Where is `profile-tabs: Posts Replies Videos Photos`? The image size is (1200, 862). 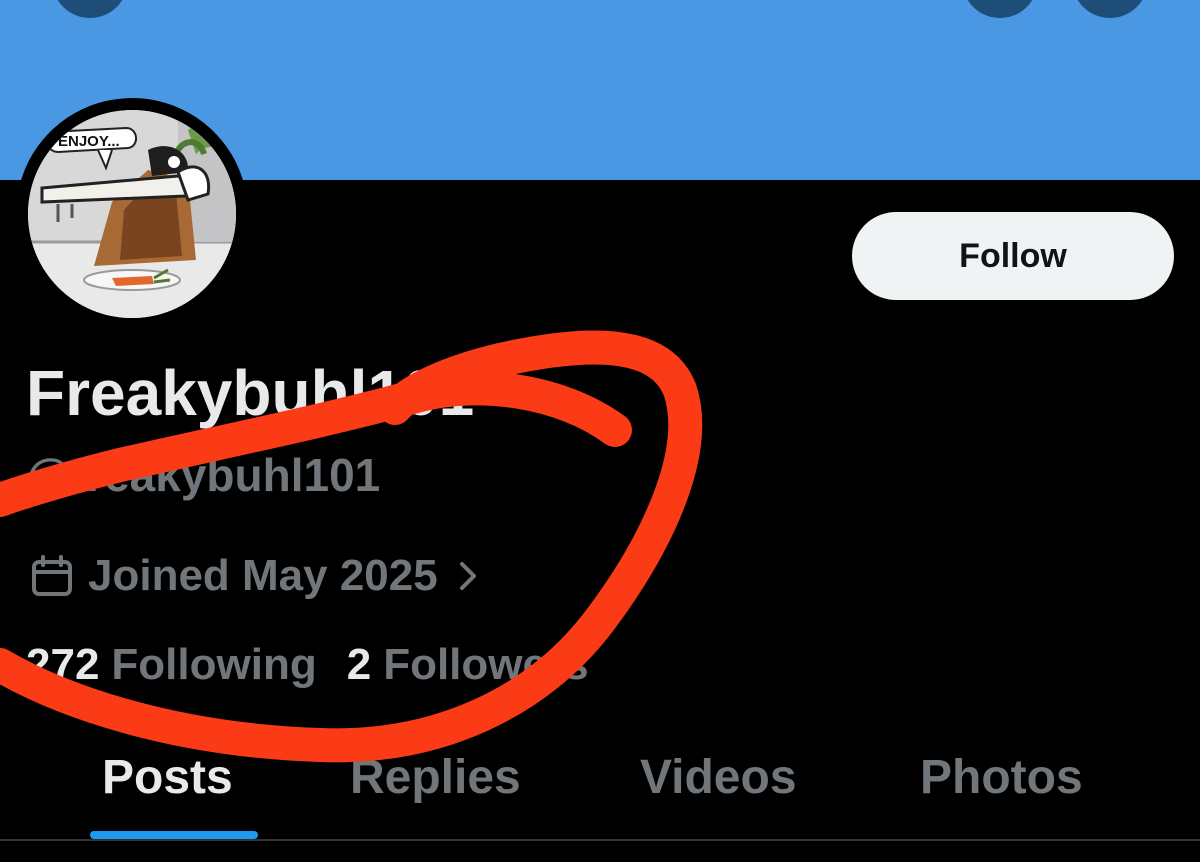
profile-tabs: Posts Replies Videos Photos is located at coordinates (600, 785).